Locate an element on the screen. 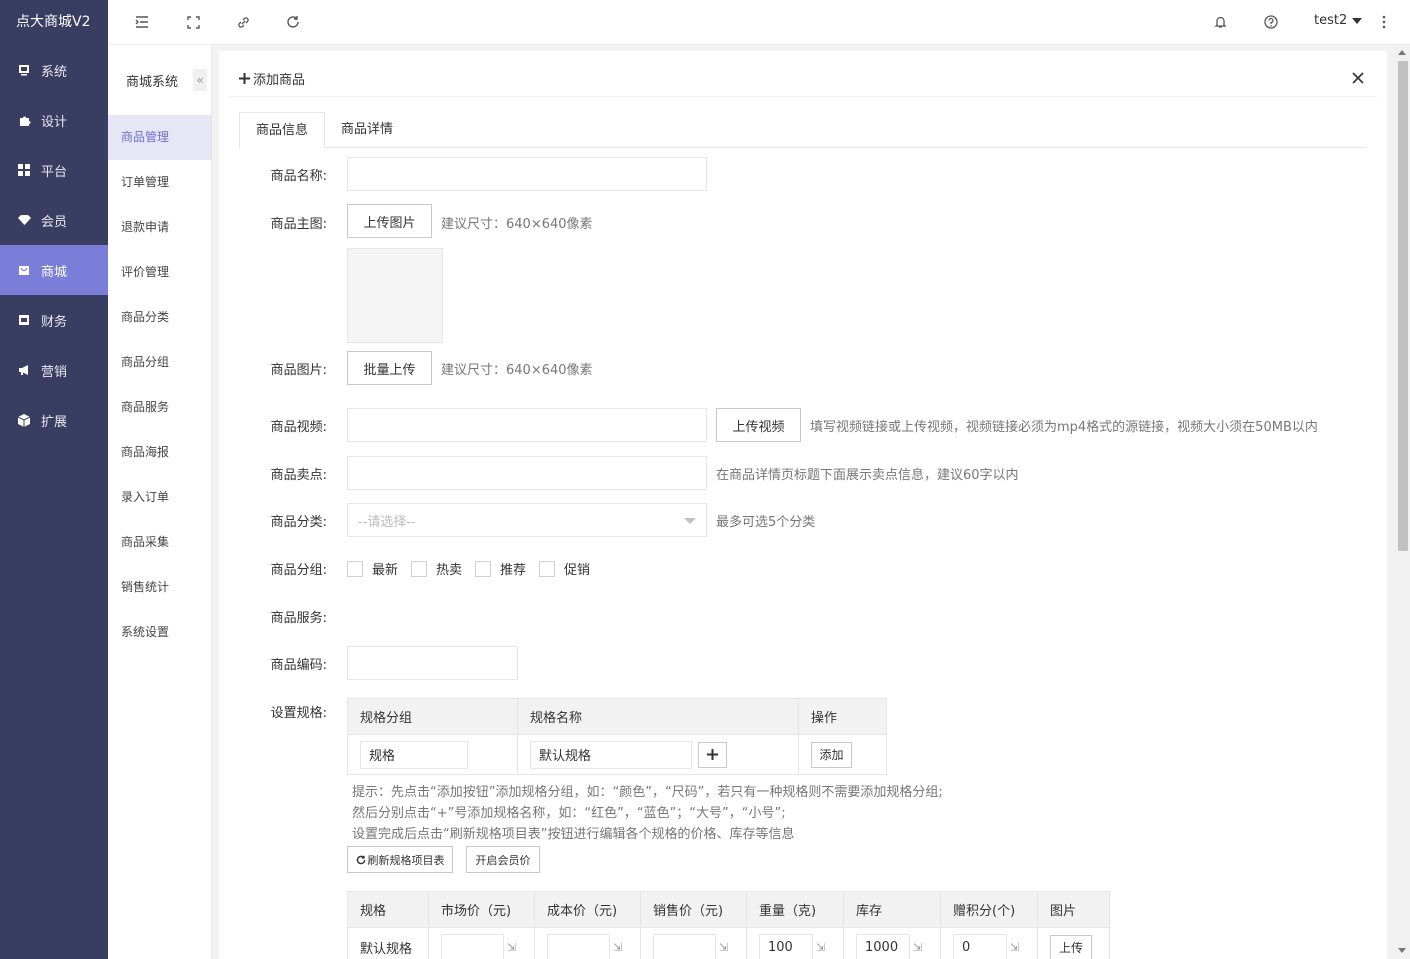 This screenshot has width=1410, height=959. sidebar-item-extension: 扩展 is located at coordinates (54, 420).